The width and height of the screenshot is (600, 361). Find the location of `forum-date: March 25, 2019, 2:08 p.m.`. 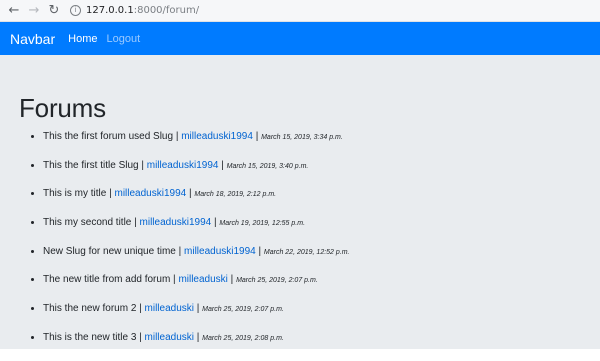

forum-date: March 25, 2019, 2:08 p.m. is located at coordinates (243, 338).